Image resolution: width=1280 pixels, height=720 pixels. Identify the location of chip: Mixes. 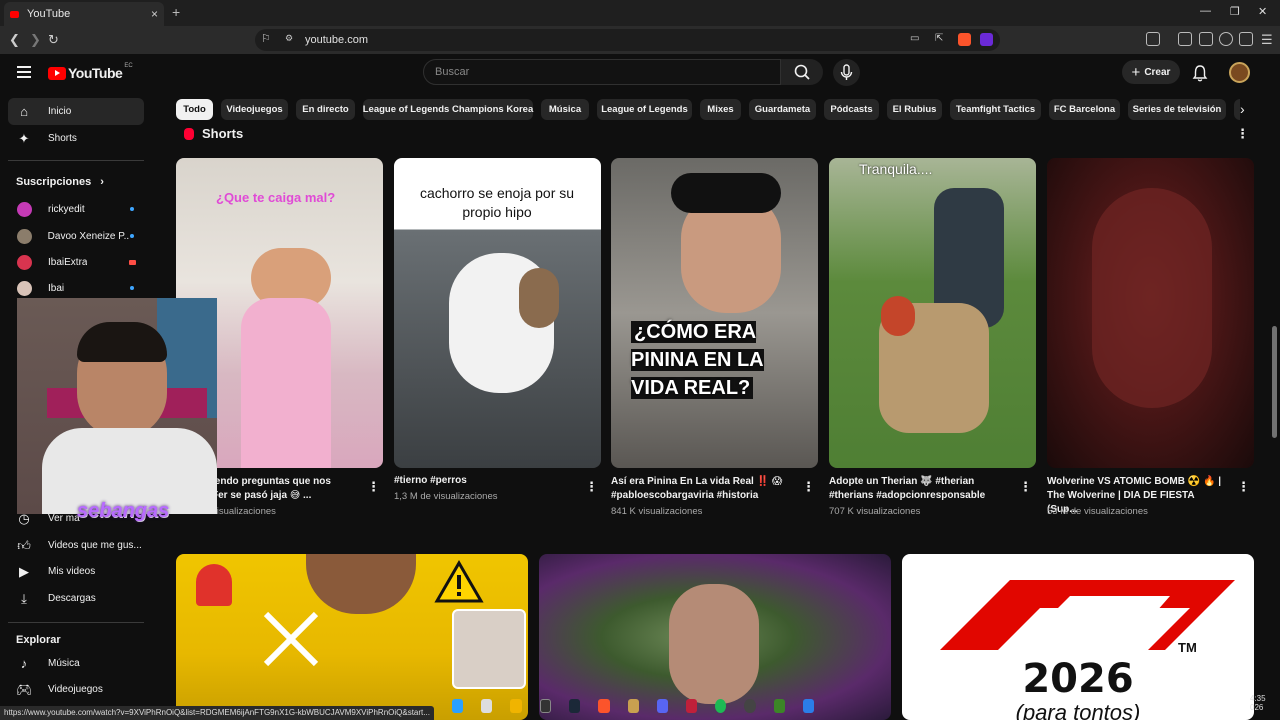
(720, 109).